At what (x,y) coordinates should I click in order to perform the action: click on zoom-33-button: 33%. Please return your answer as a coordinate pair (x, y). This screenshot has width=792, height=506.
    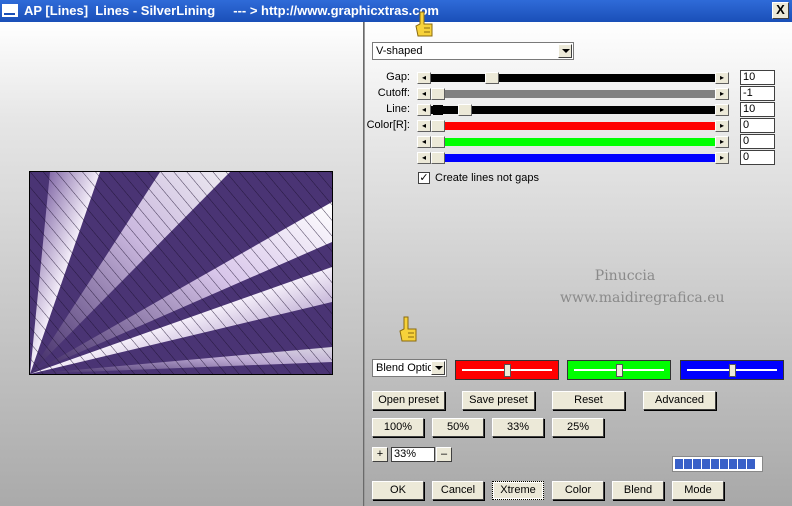
    Looking at the image, I should click on (518, 427).